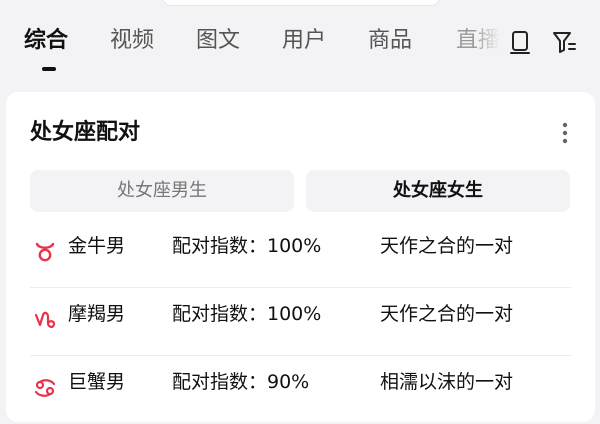  I want to click on match-sign-name: 巨蟹男, so click(97, 382).